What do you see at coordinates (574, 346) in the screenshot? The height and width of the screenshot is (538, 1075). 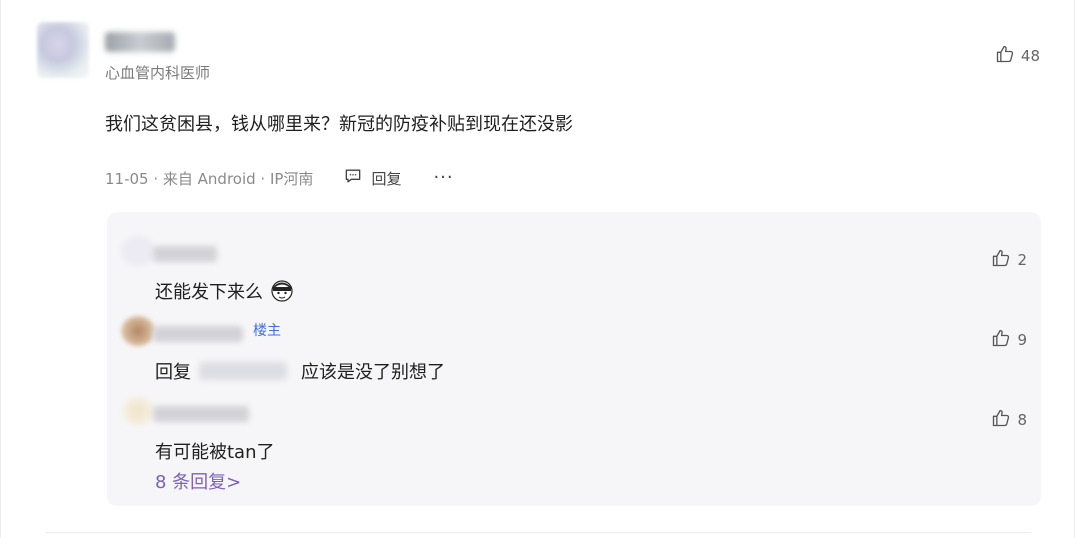 I see `reply-item: 楼主 回复 应该是没了别想了 9` at bounding box center [574, 346].